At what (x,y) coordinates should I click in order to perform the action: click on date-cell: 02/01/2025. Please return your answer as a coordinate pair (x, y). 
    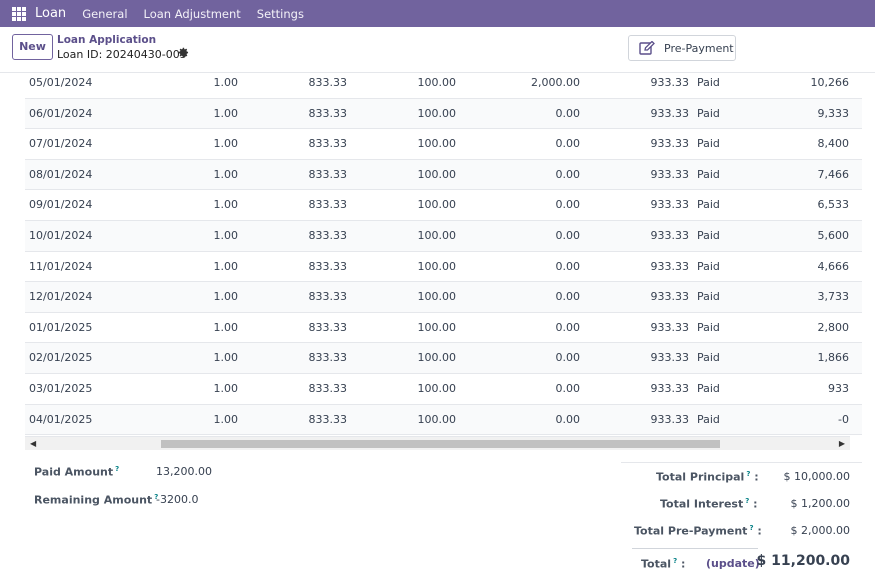
    Looking at the image, I should click on (61, 358).